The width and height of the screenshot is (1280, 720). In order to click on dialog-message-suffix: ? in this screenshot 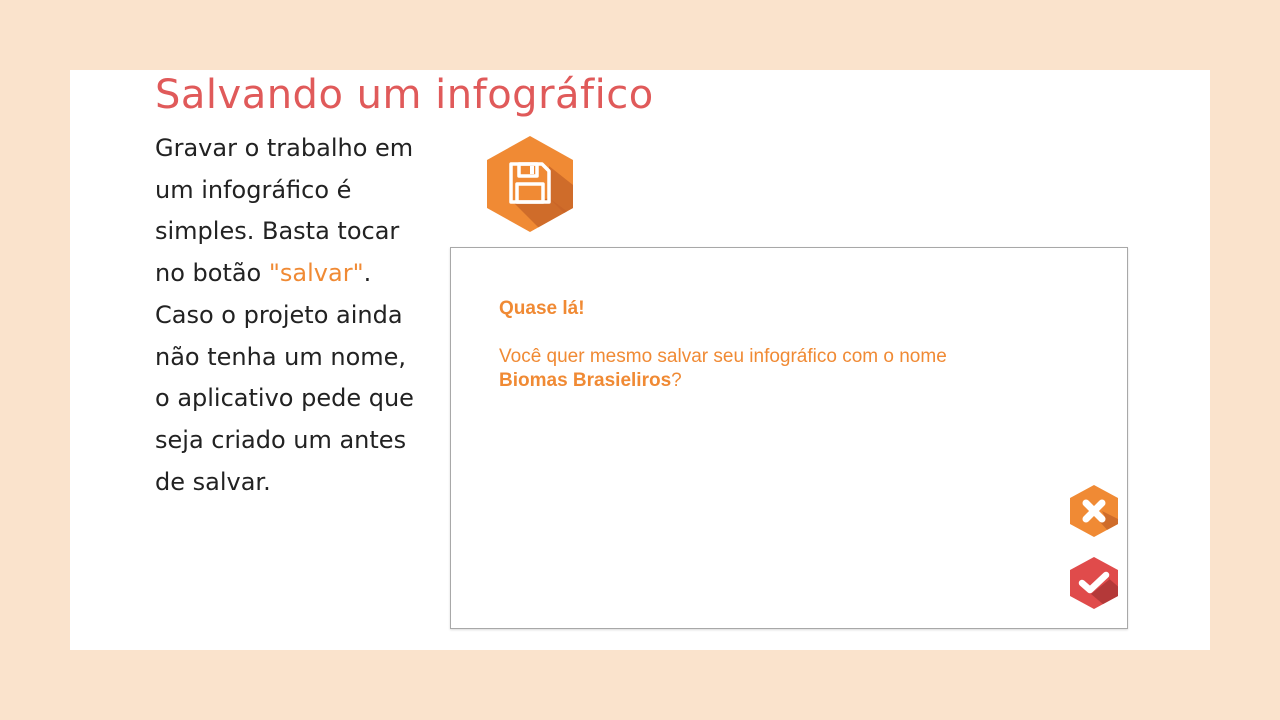, I will do `click(676, 380)`.